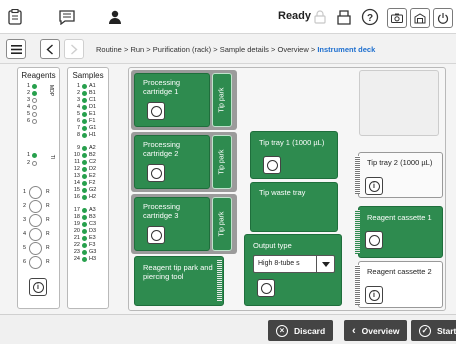  What do you see at coordinates (293, 49) in the screenshot?
I see `crumb-overview: Overview` at bounding box center [293, 49].